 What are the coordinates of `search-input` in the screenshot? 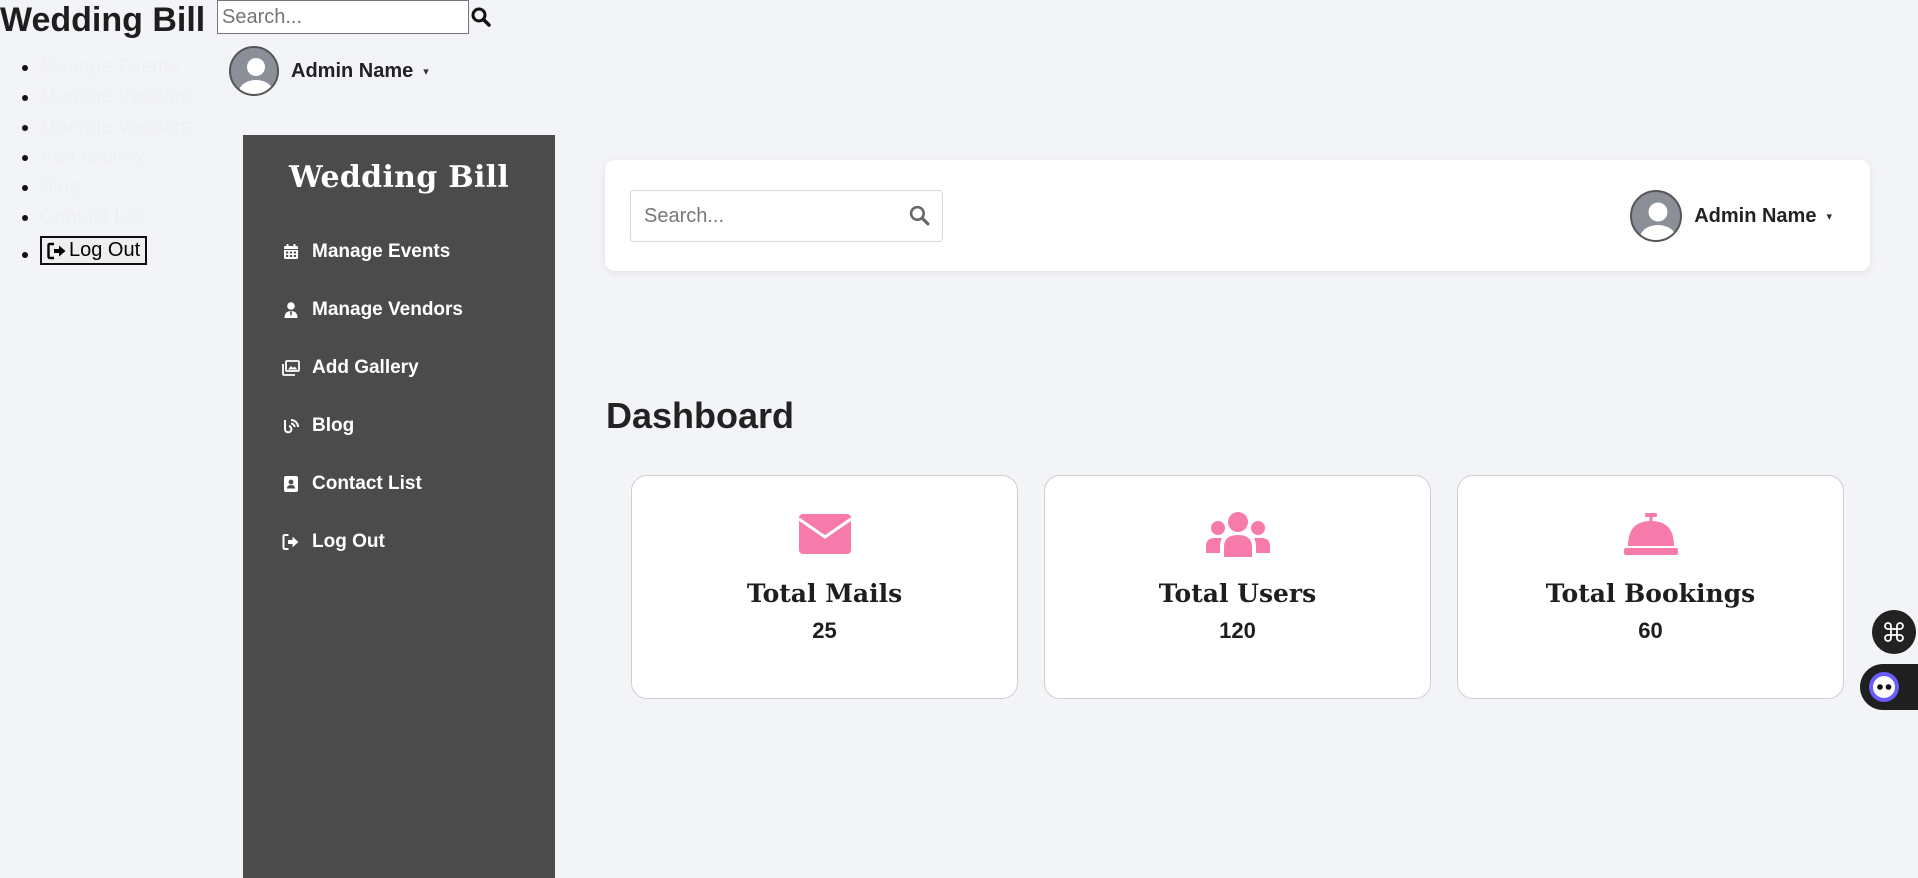 It's located at (766, 216).